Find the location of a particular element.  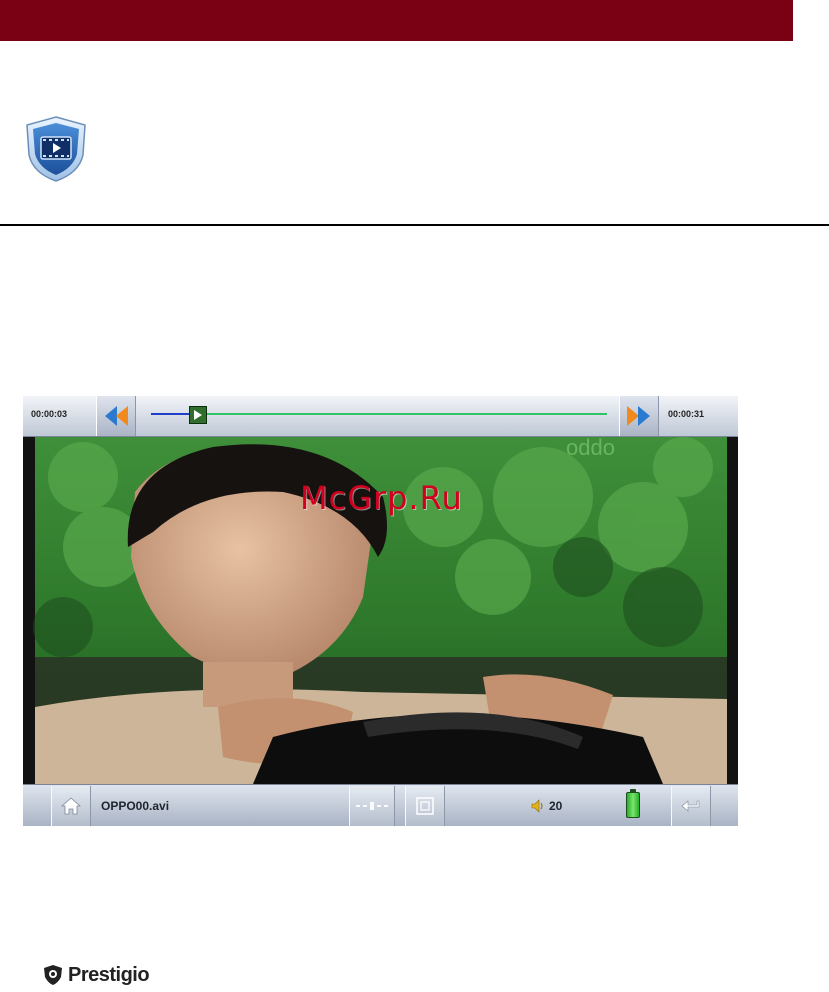

elapsed-time: 00:00:03 is located at coordinates (49, 414).